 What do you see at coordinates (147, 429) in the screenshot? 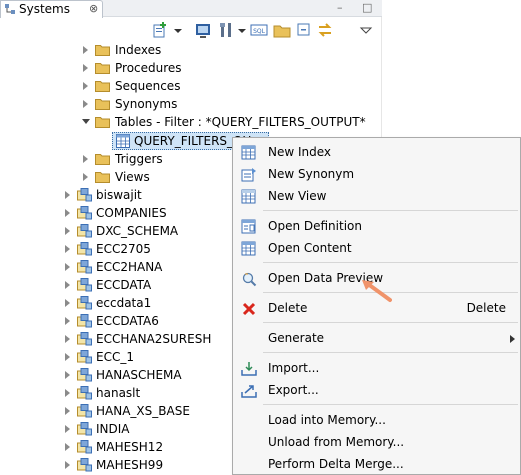
I see `tree-item-schema: INDIA` at bounding box center [147, 429].